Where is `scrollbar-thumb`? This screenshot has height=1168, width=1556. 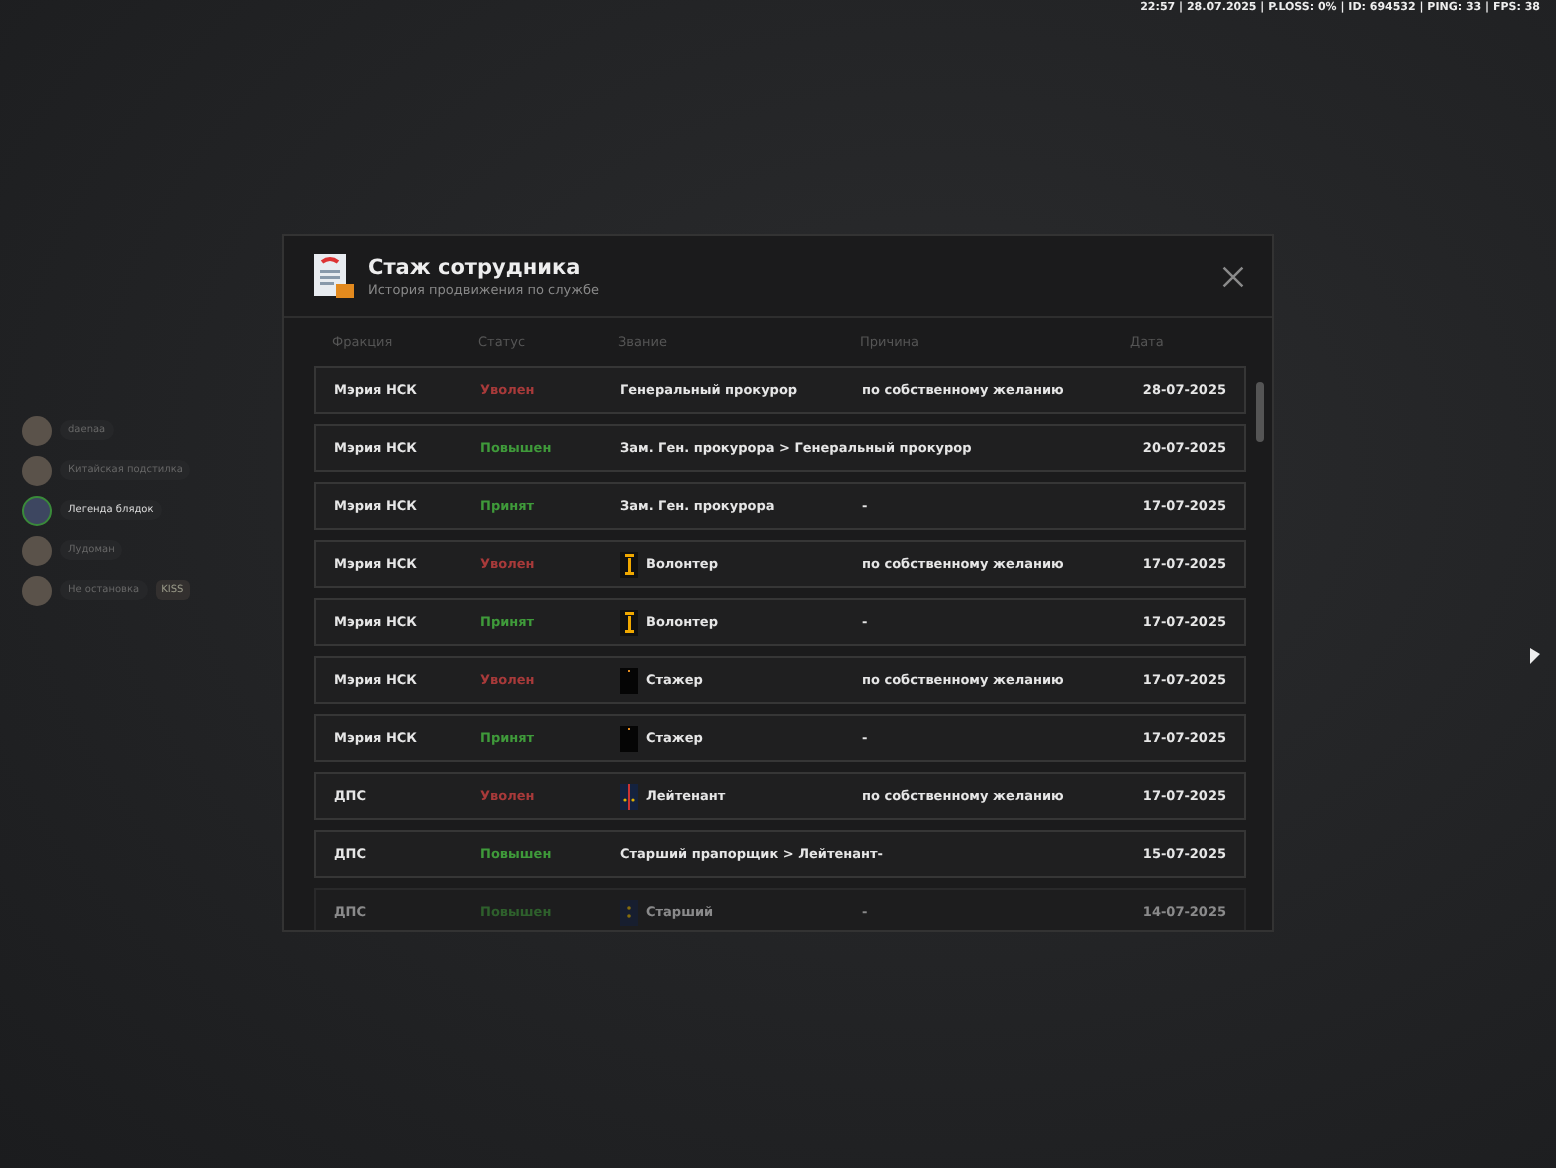 scrollbar-thumb is located at coordinates (1260, 412).